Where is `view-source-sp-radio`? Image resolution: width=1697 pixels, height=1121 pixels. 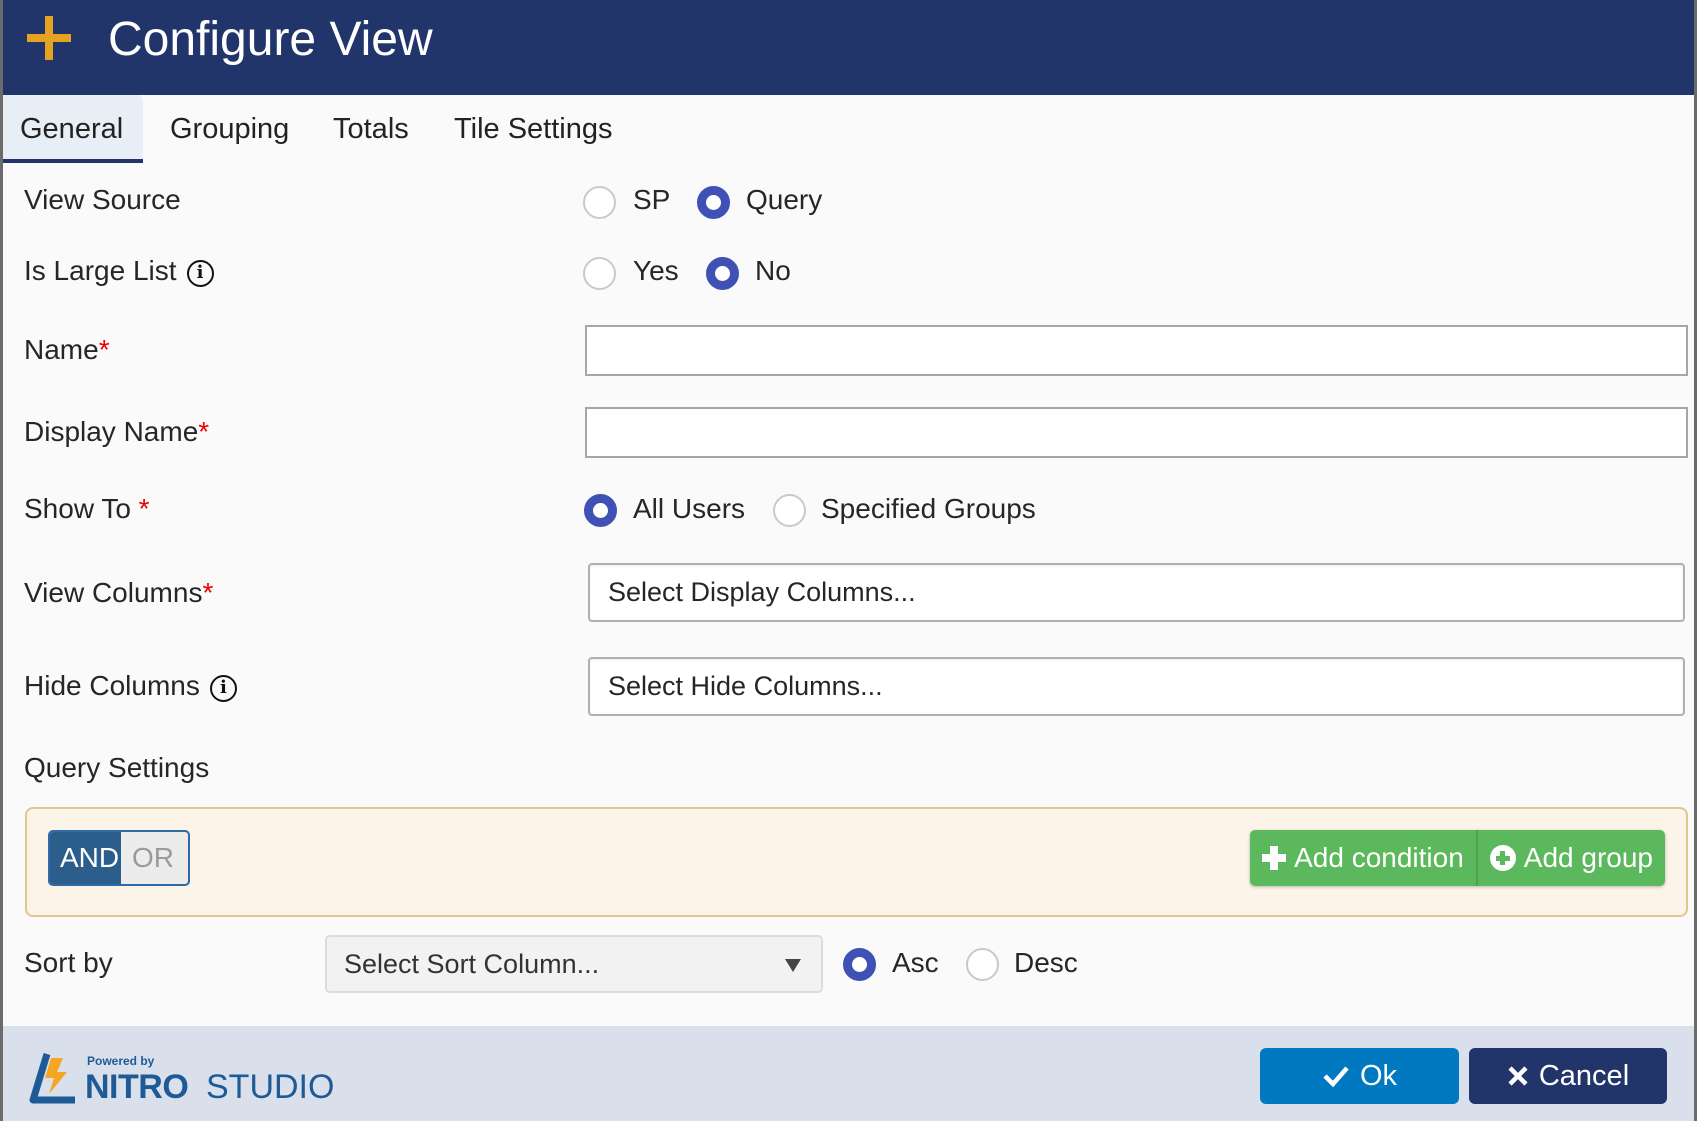 view-source-sp-radio is located at coordinates (599, 202).